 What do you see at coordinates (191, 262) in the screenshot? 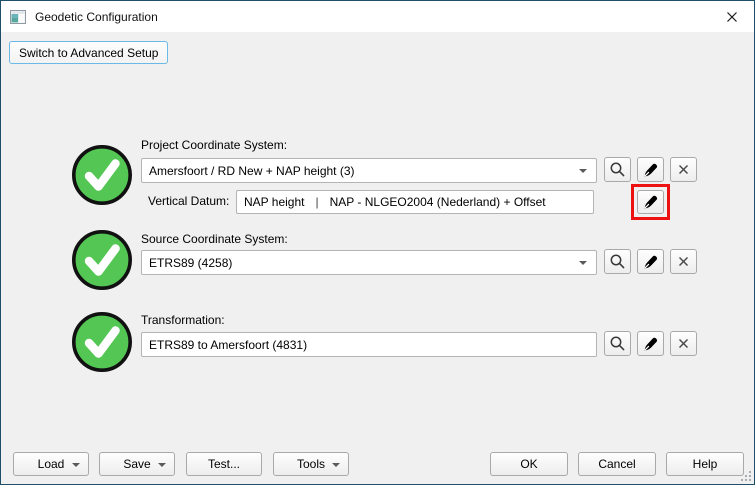
I see `source-coordinate-system-value: ETRS89 (4258)` at bounding box center [191, 262].